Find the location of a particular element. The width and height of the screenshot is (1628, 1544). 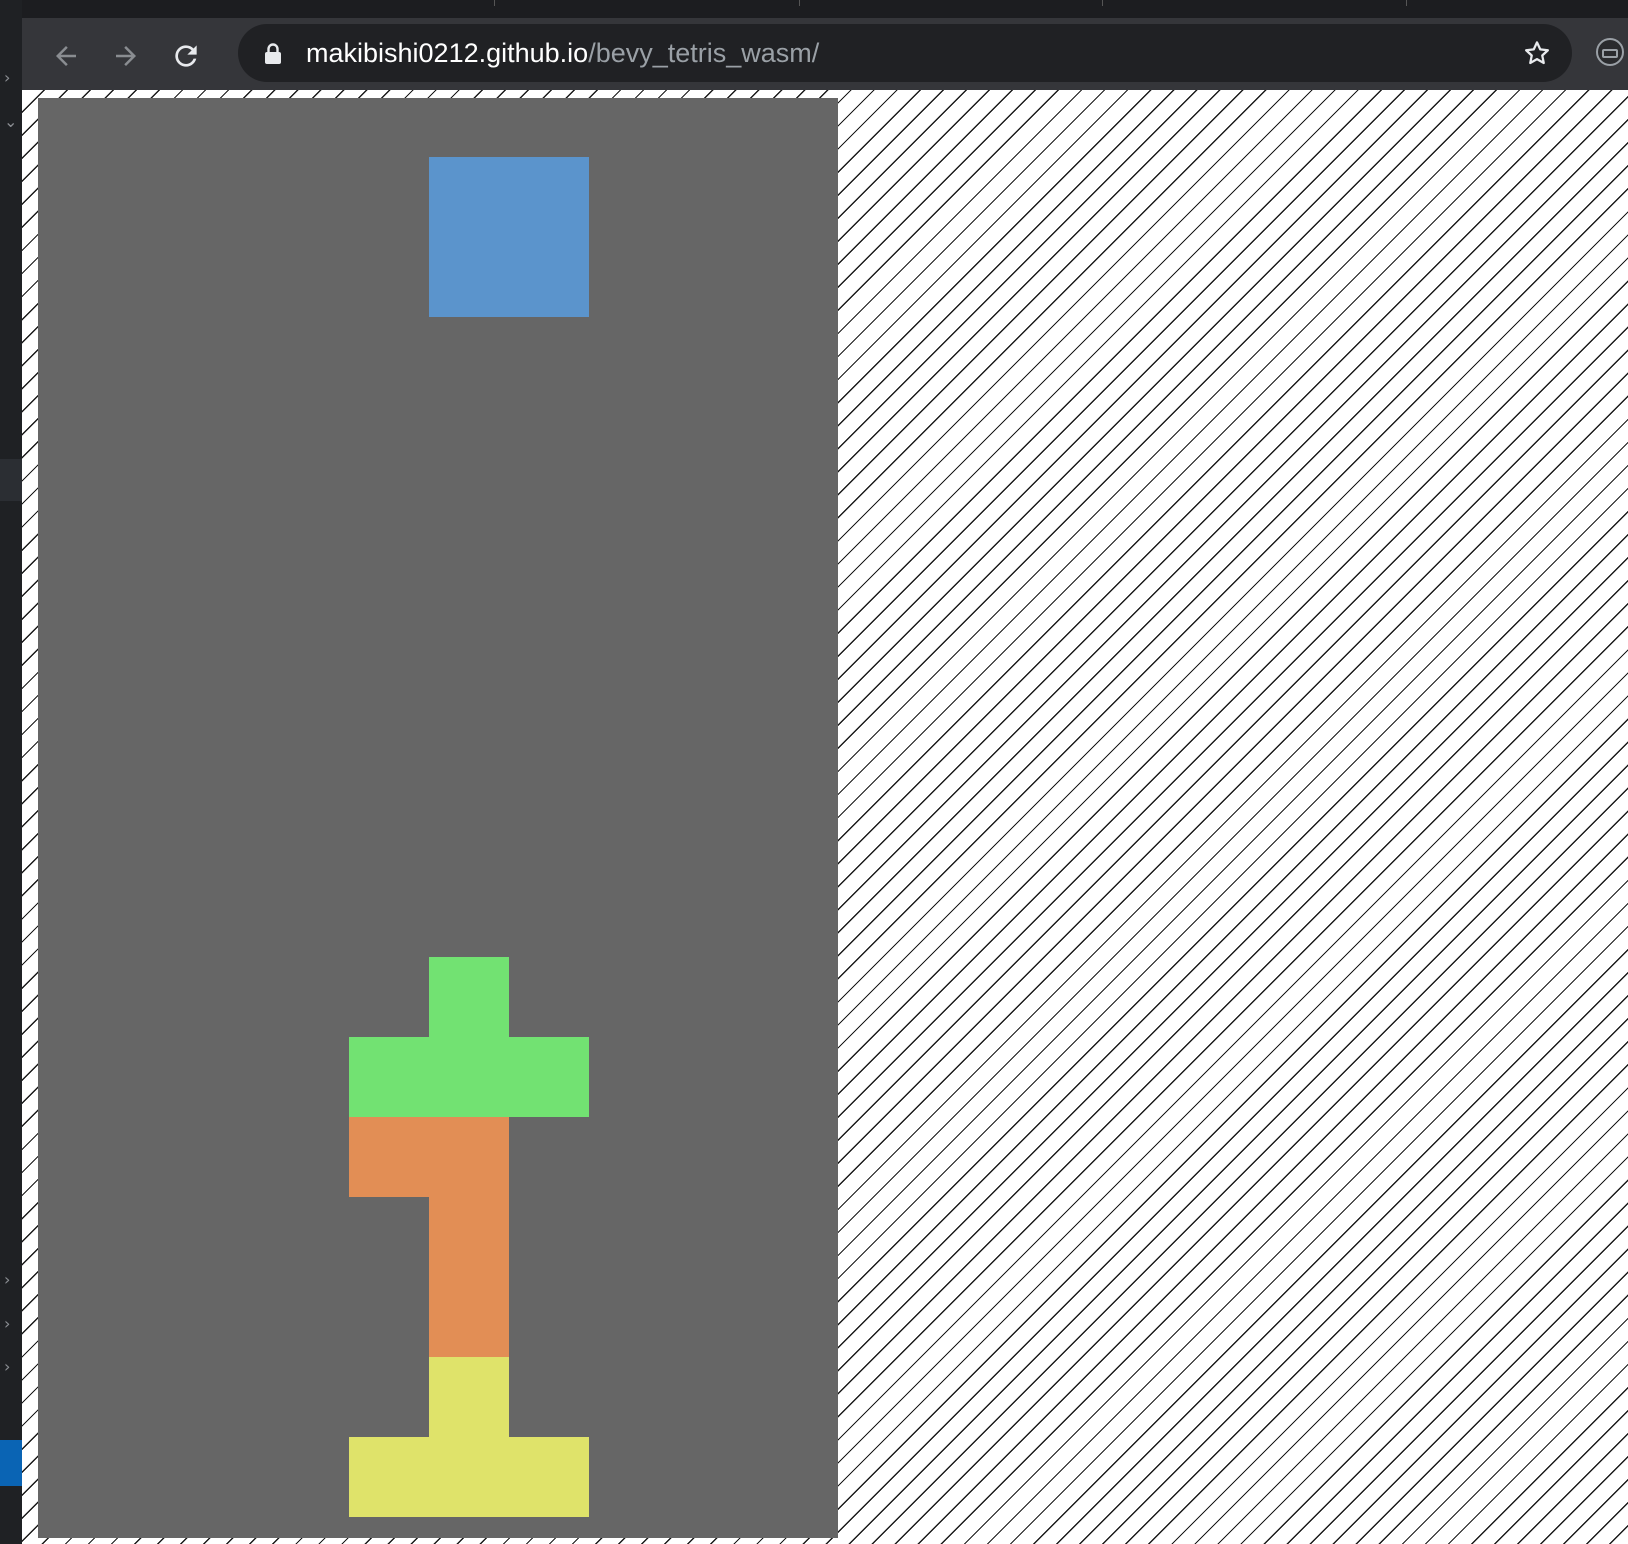

url-path: /bevy_tetris_wasm/ is located at coordinates (704, 53).